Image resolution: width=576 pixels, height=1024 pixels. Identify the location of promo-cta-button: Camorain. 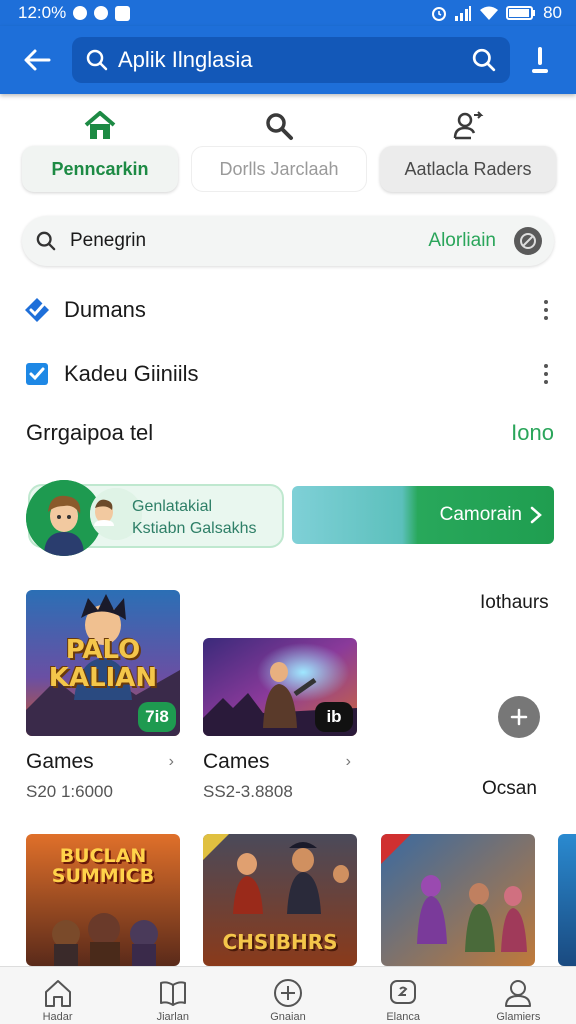
(423, 515).